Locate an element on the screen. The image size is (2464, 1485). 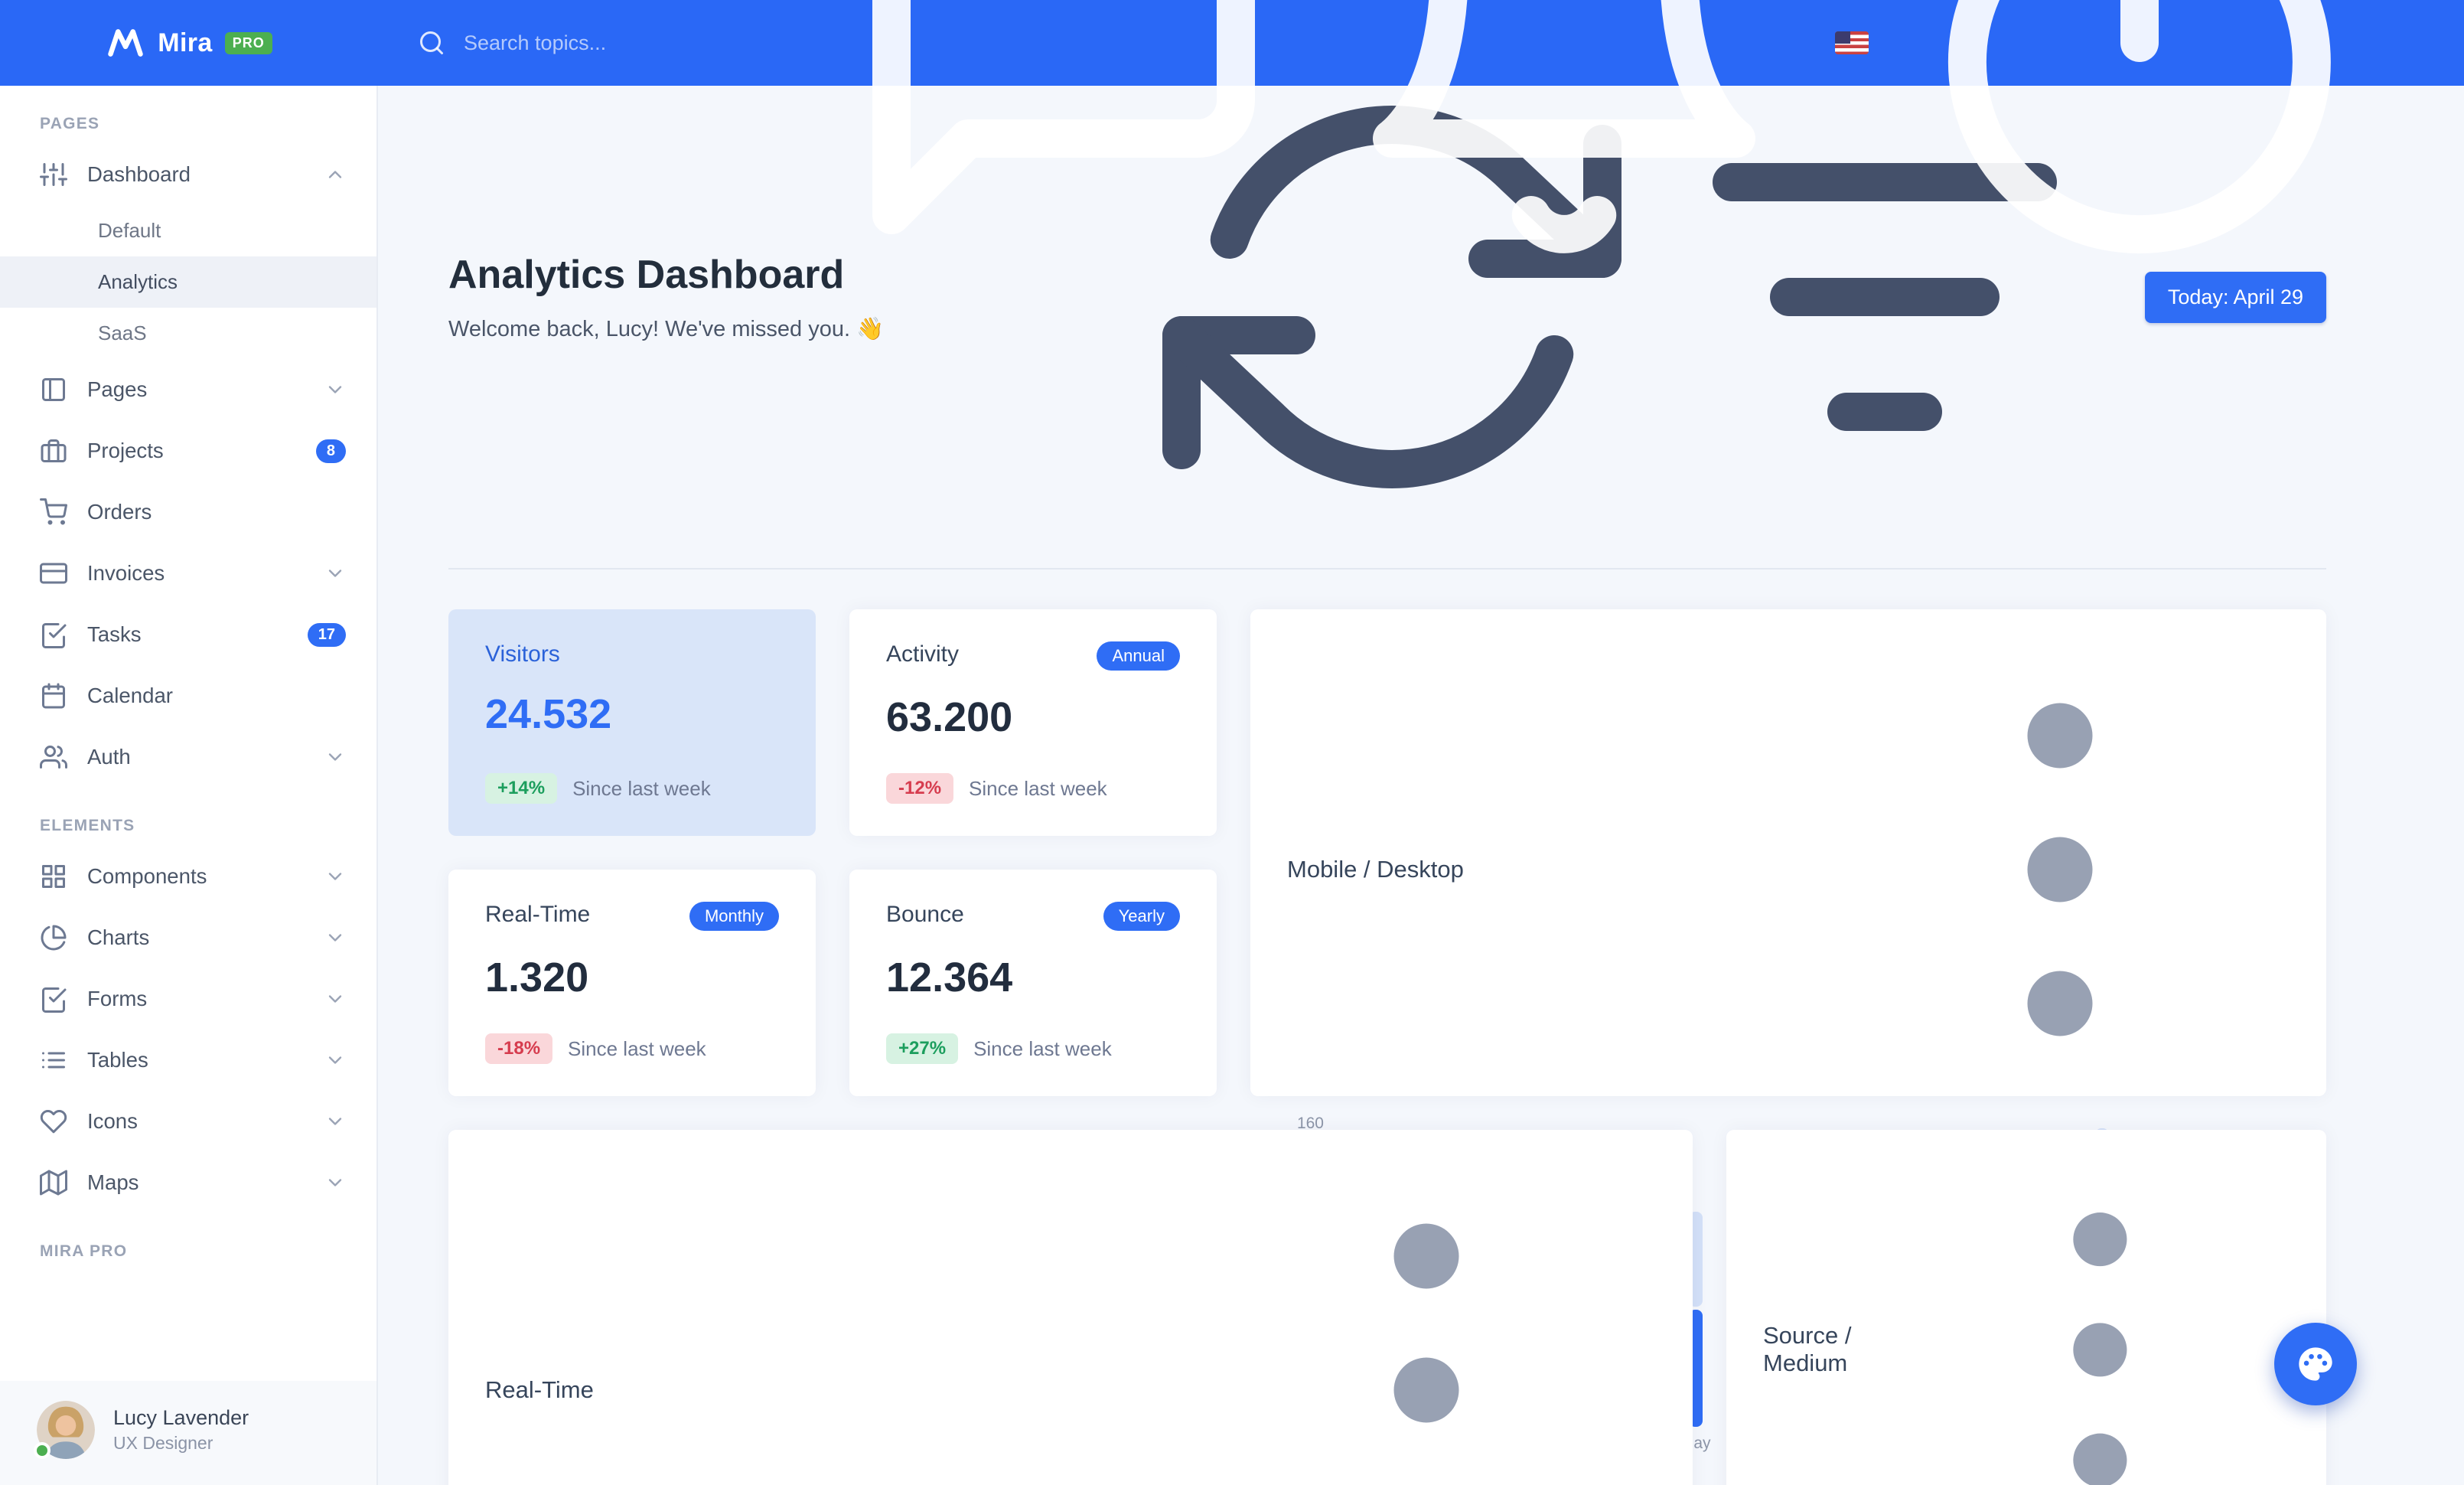
list-icon is located at coordinates (54, 1060).